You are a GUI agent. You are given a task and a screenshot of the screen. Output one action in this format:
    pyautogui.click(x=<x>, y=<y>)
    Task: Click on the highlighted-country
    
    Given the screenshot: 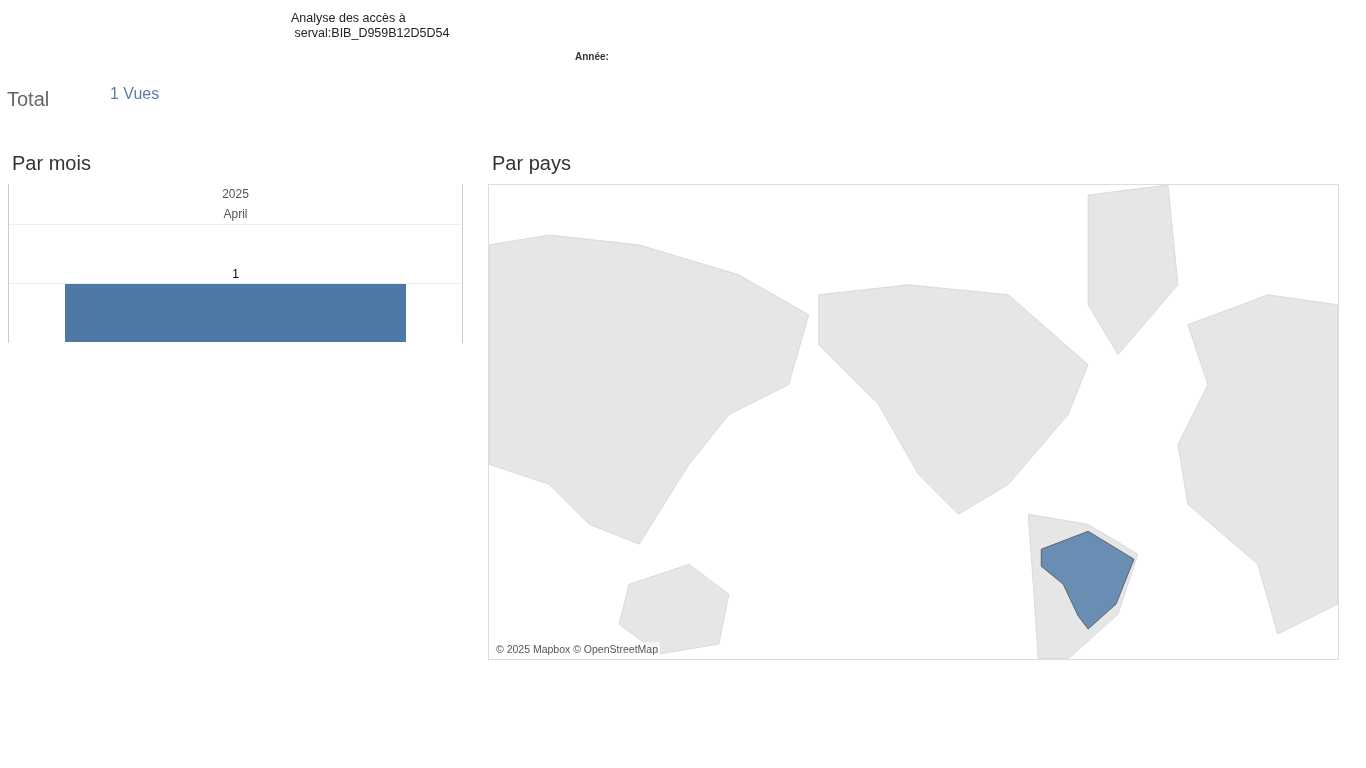 What is the action you would take?
    pyautogui.click(x=1087, y=580)
    